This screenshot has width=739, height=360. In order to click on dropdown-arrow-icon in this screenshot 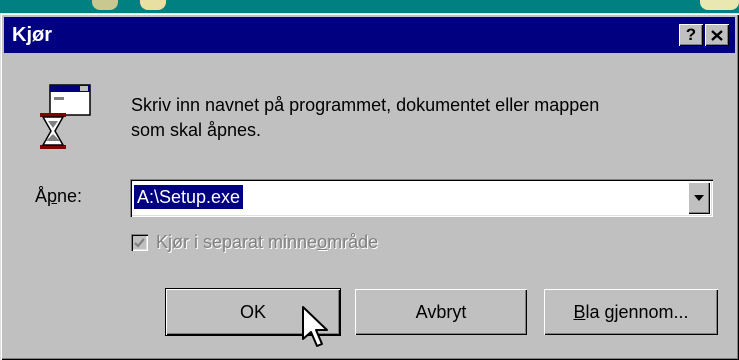, I will do `click(699, 198)`.